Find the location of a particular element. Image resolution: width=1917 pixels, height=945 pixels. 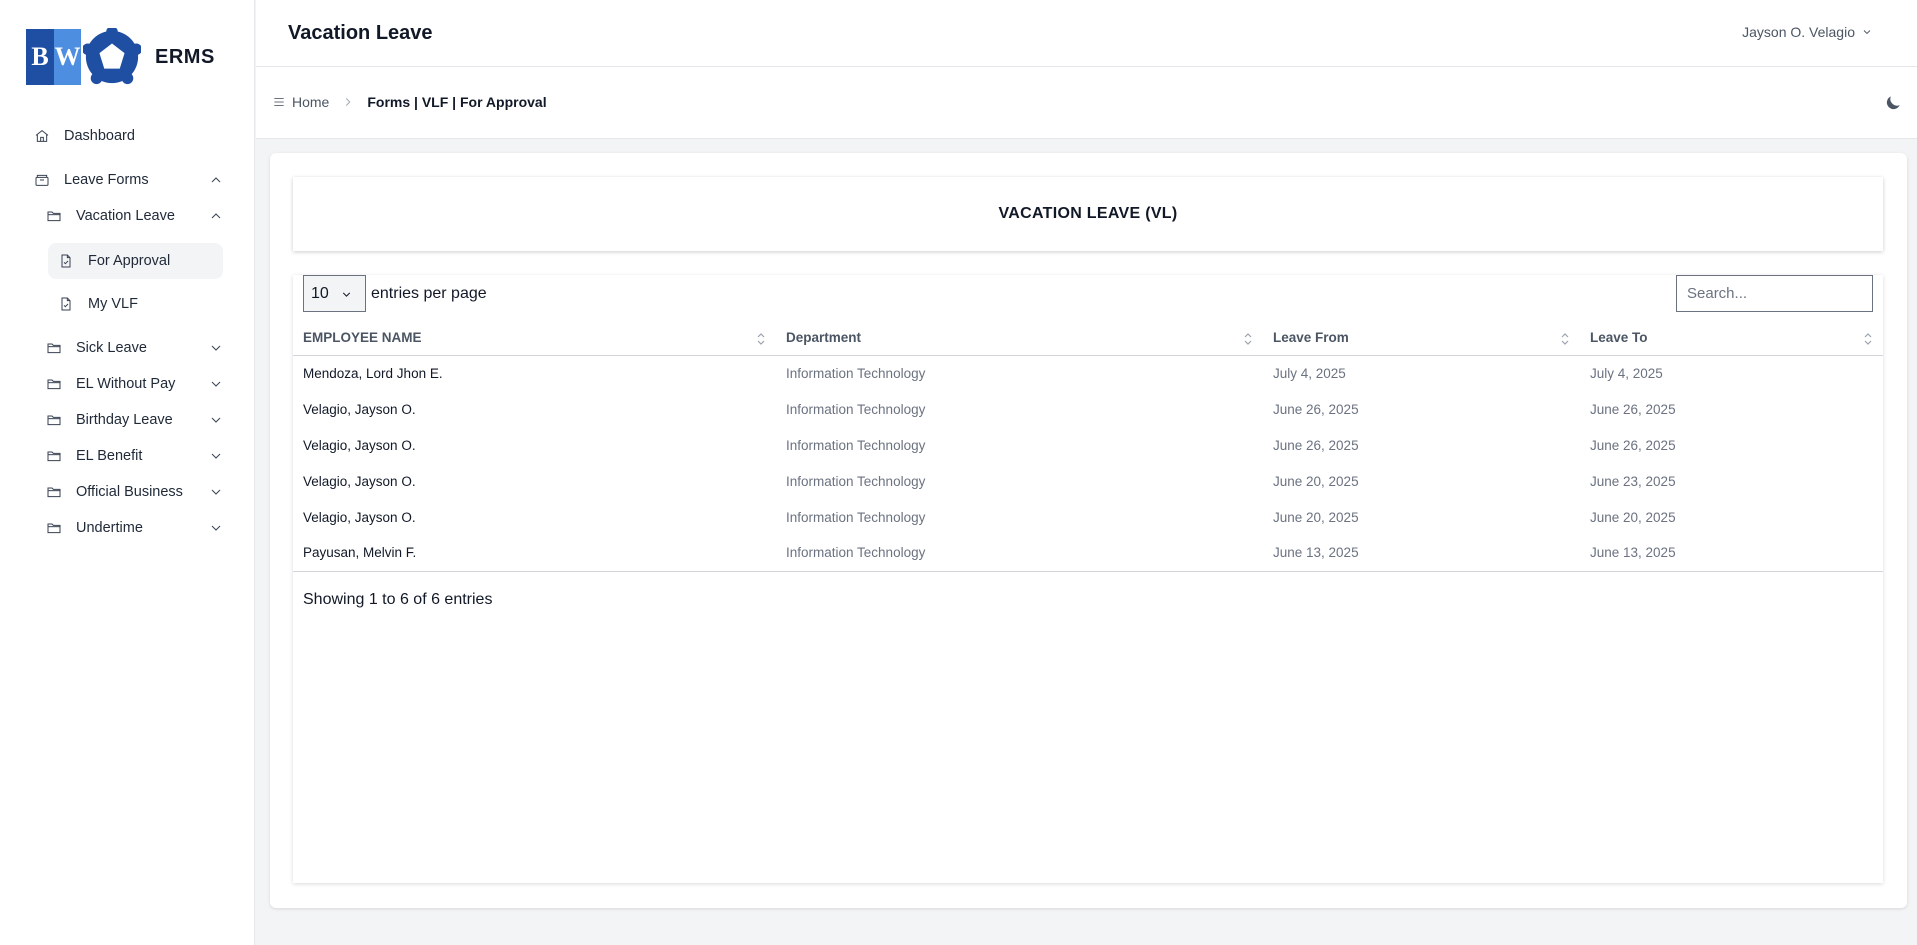

sidebar-item-label: Sick Leave is located at coordinates (111, 348).